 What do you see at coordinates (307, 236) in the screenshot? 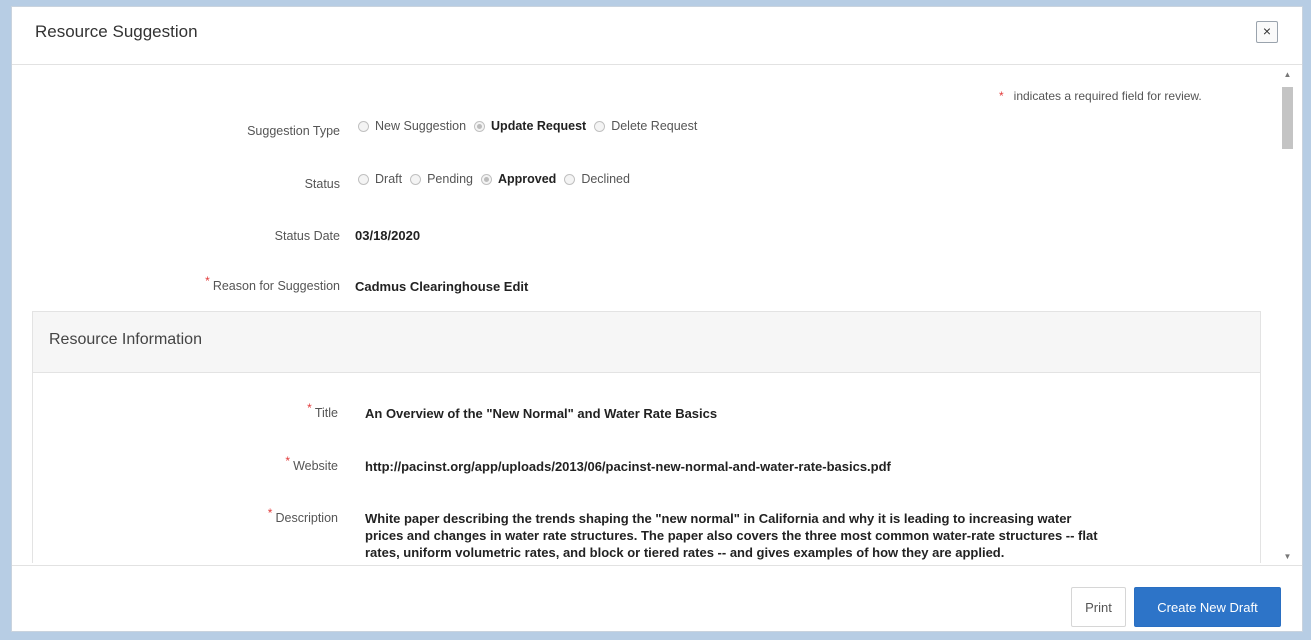
I see `status-date-label: Status Date` at bounding box center [307, 236].